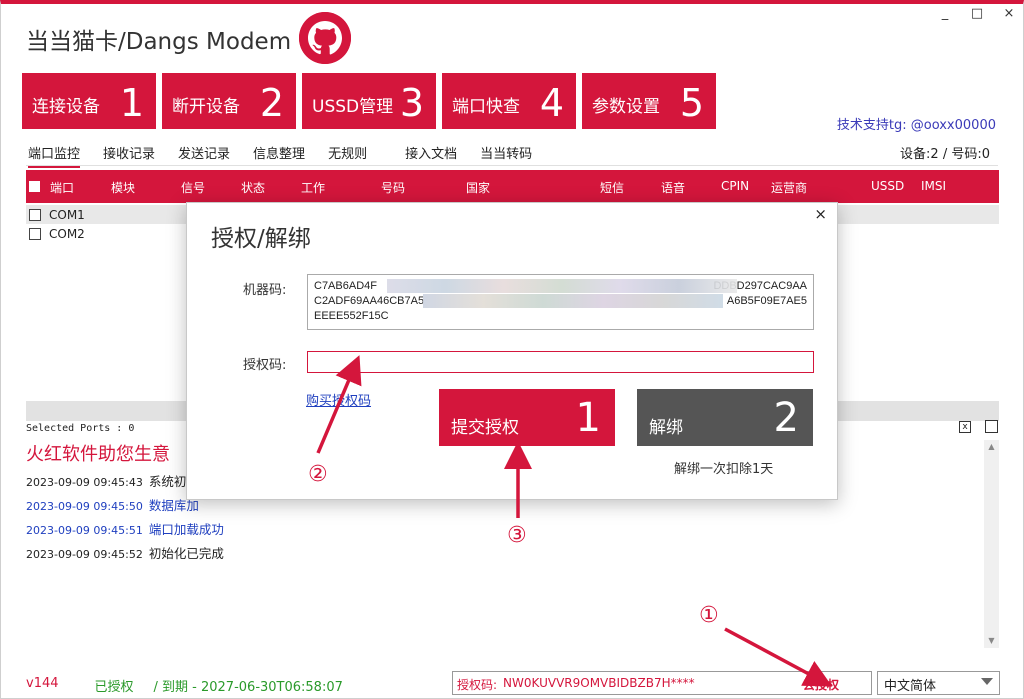 The image size is (1024, 699). What do you see at coordinates (411, 103) in the screenshot?
I see `ussd-manage-num: 3` at bounding box center [411, 103].